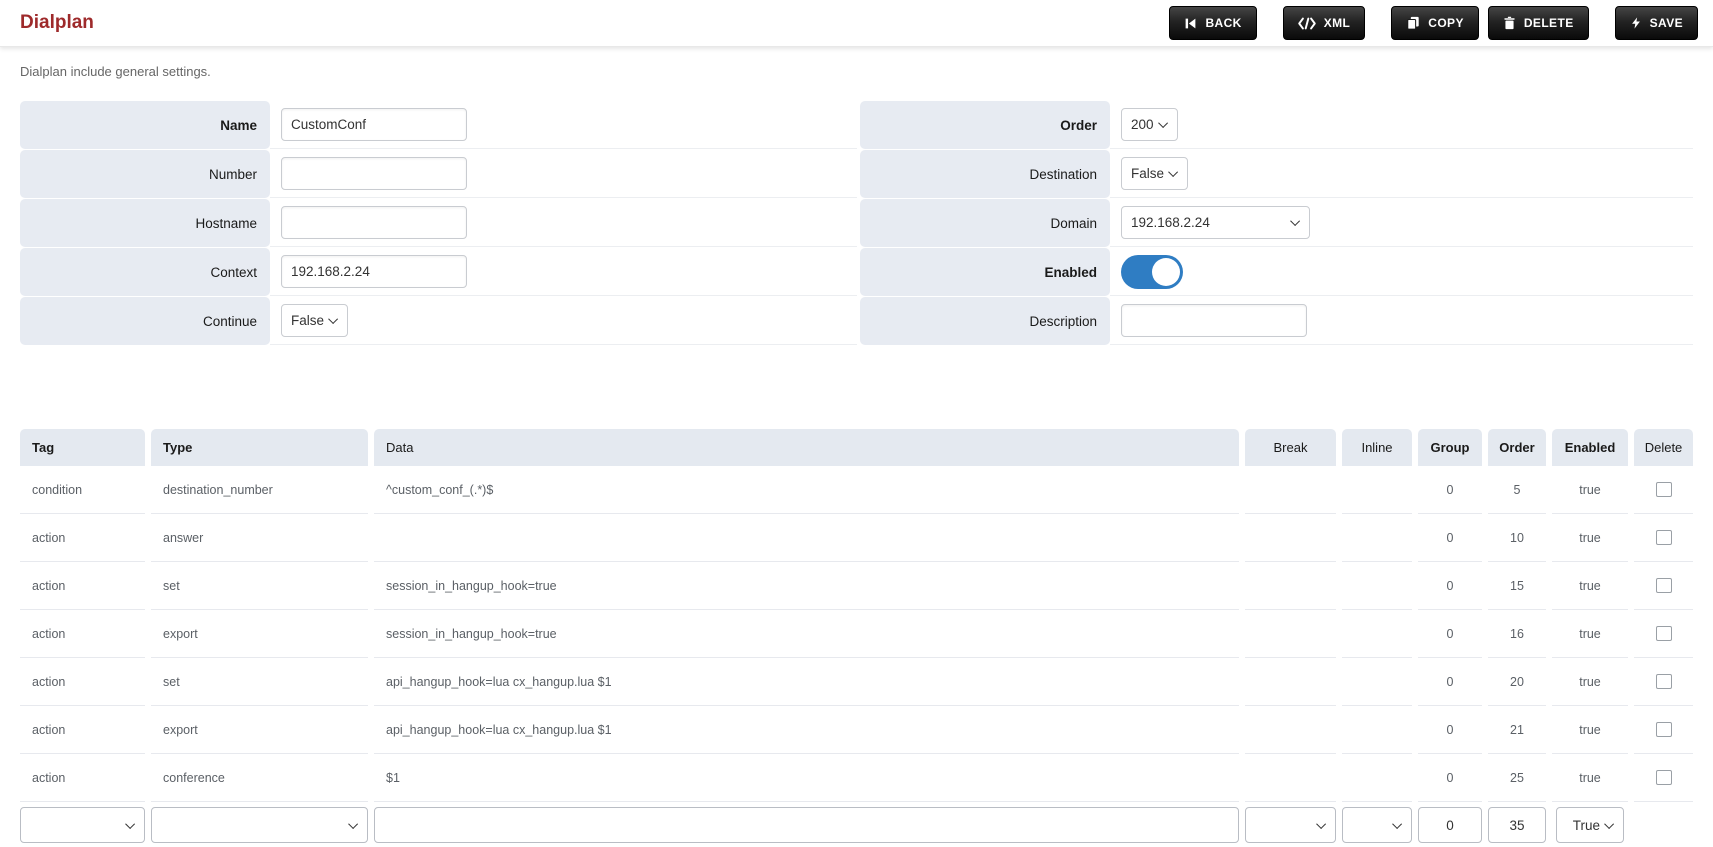  I want to click on new-row: True, so click(856, 825).